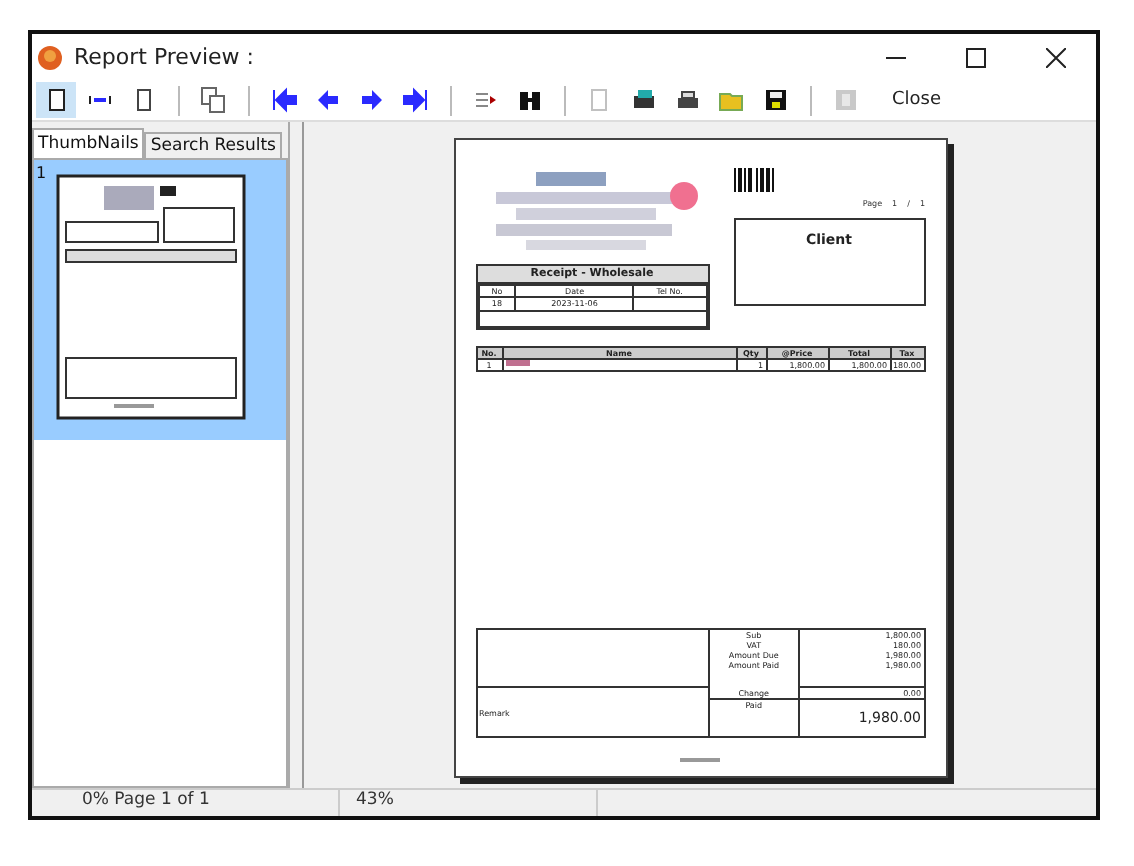  I want to click on app-icon, so click(50, 57).